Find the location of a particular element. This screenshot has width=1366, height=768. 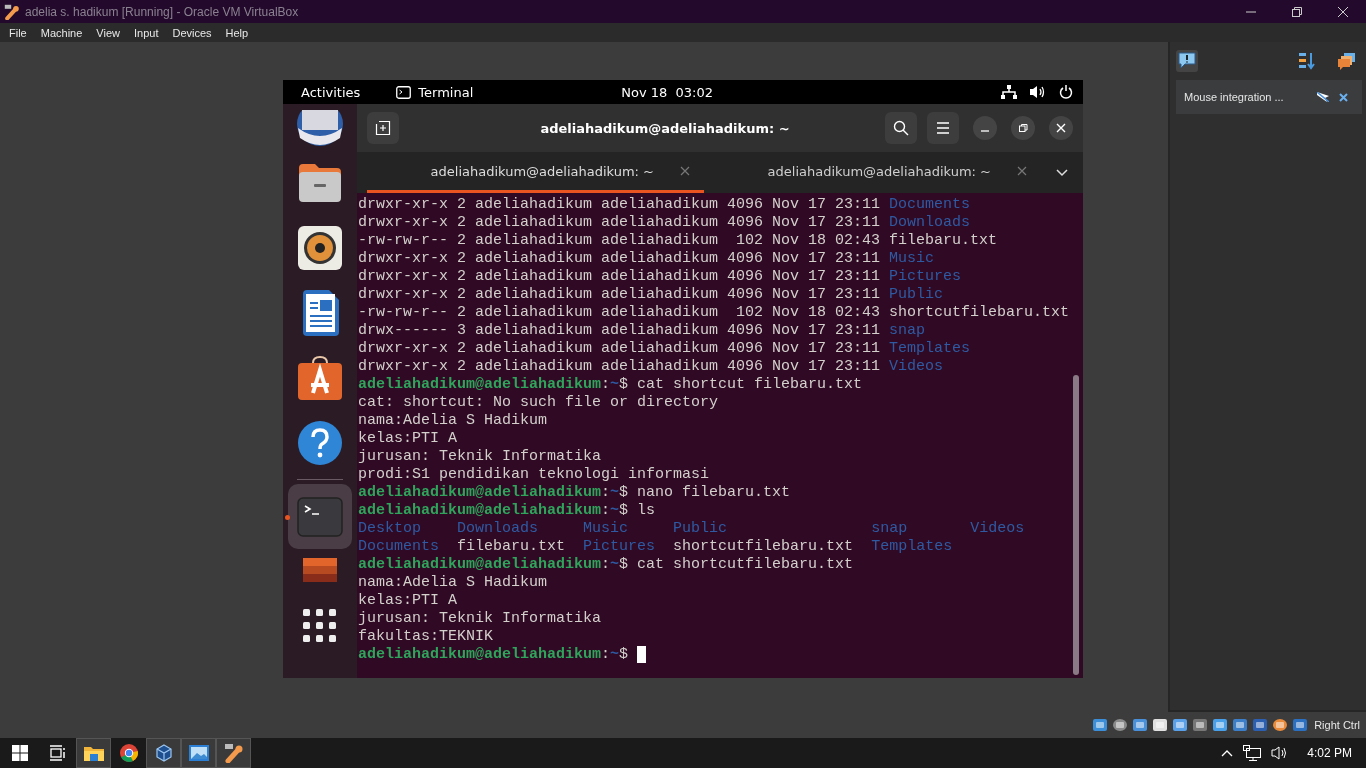

power-icon is located at coordinates (1066, 92).